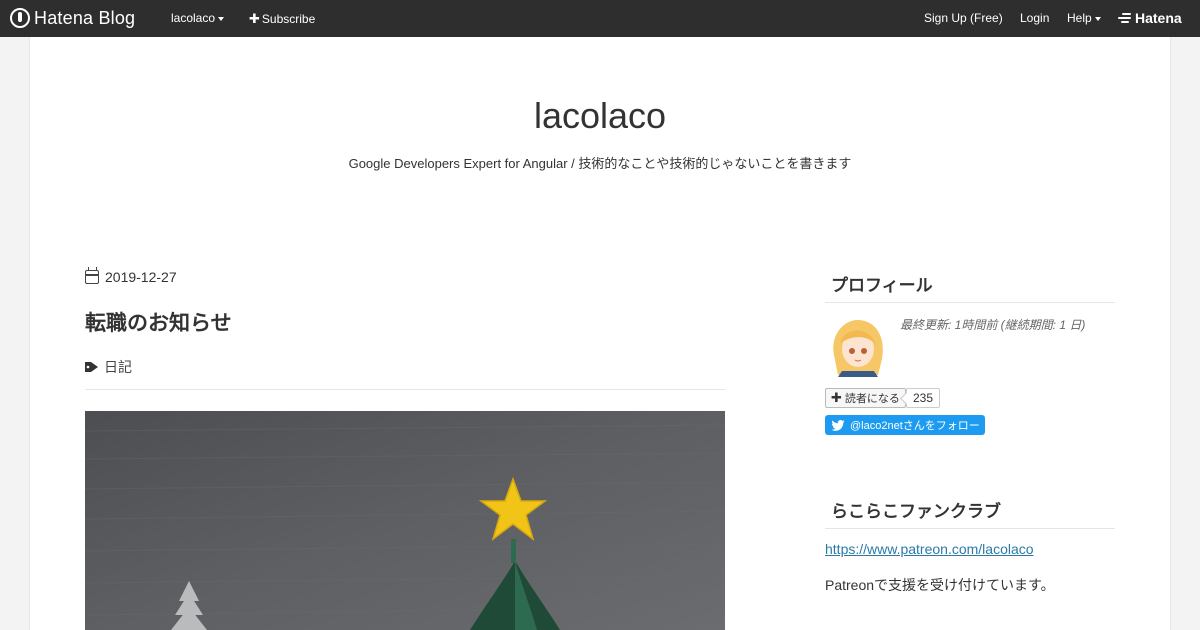 The width and height of the screenshot is (1200, 630). Describe the element at coordinates (141, 277) in the screenshot. I see `entry-date-text: 2019-12-27` at that location.